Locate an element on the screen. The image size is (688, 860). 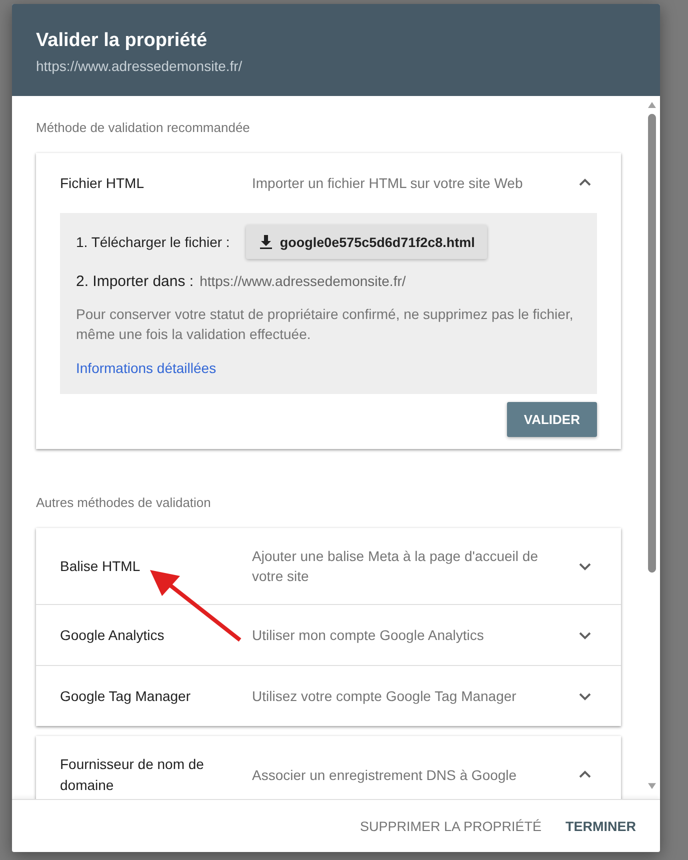
download-button: google0e575c5d6d71f2c8.html is located at coordinates (366, 242).